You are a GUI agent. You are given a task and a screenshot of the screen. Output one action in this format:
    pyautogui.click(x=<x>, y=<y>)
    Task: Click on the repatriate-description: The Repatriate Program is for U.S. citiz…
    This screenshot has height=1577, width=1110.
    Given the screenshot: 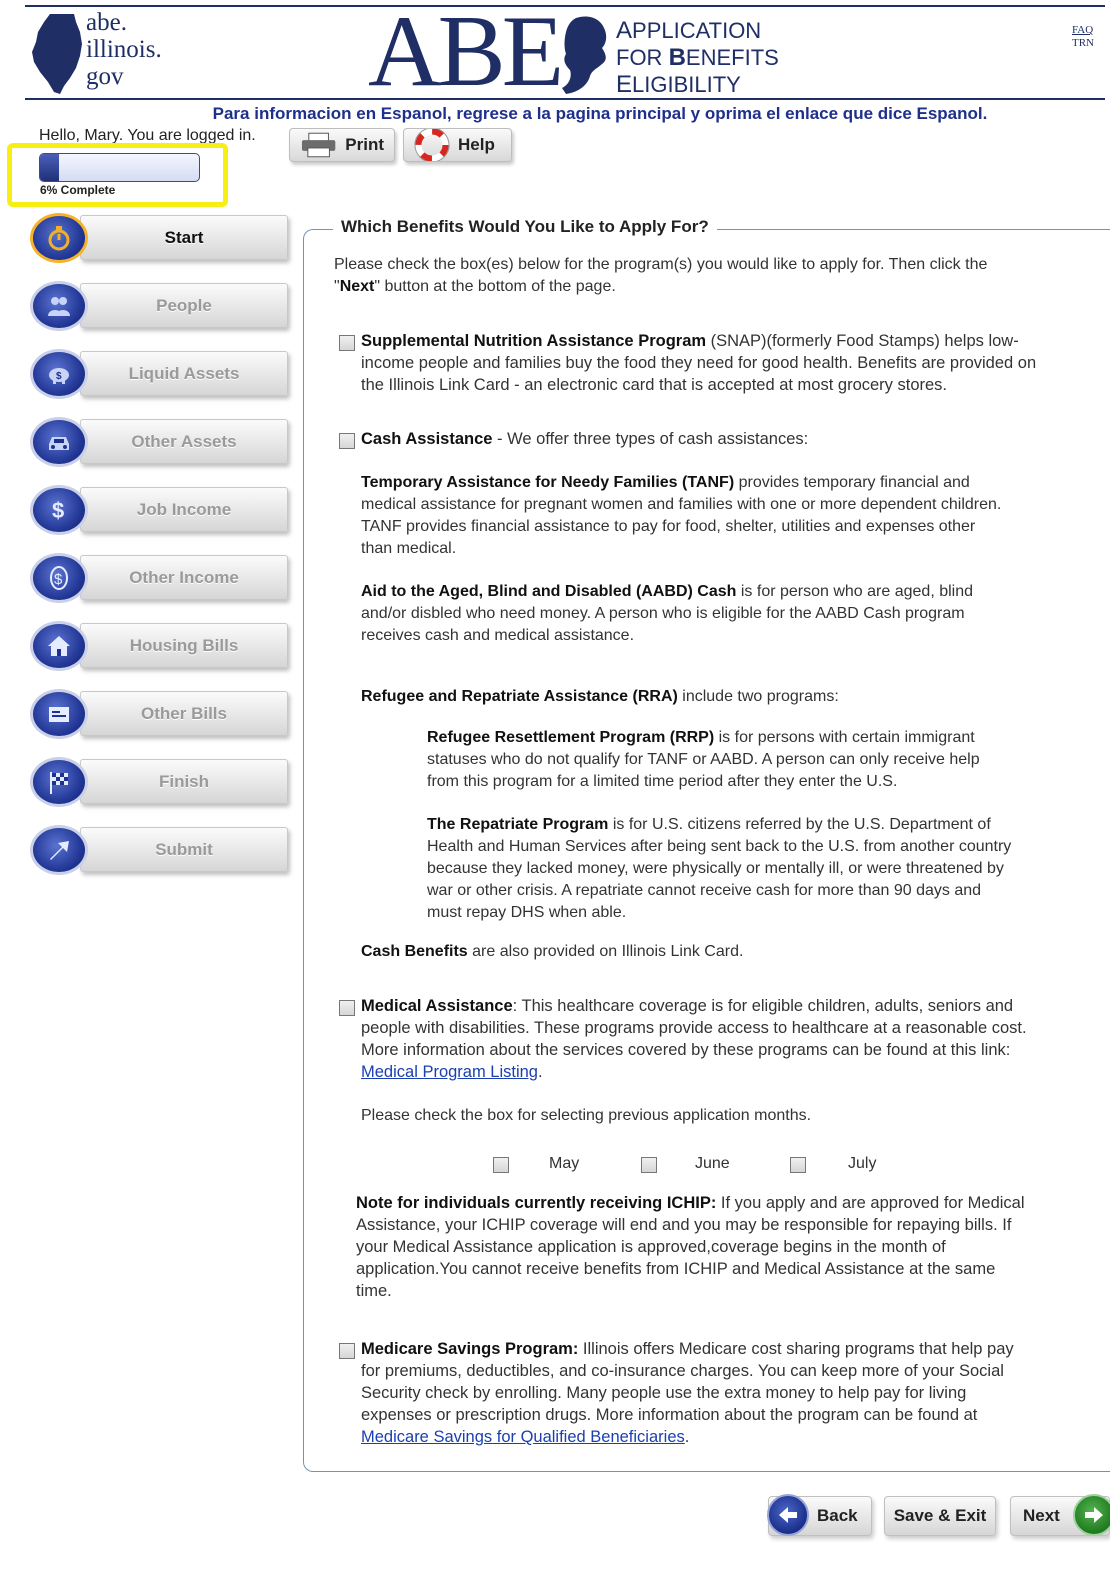 What is the action you would take?
    pyautogui.click(x=719, y=869)
    